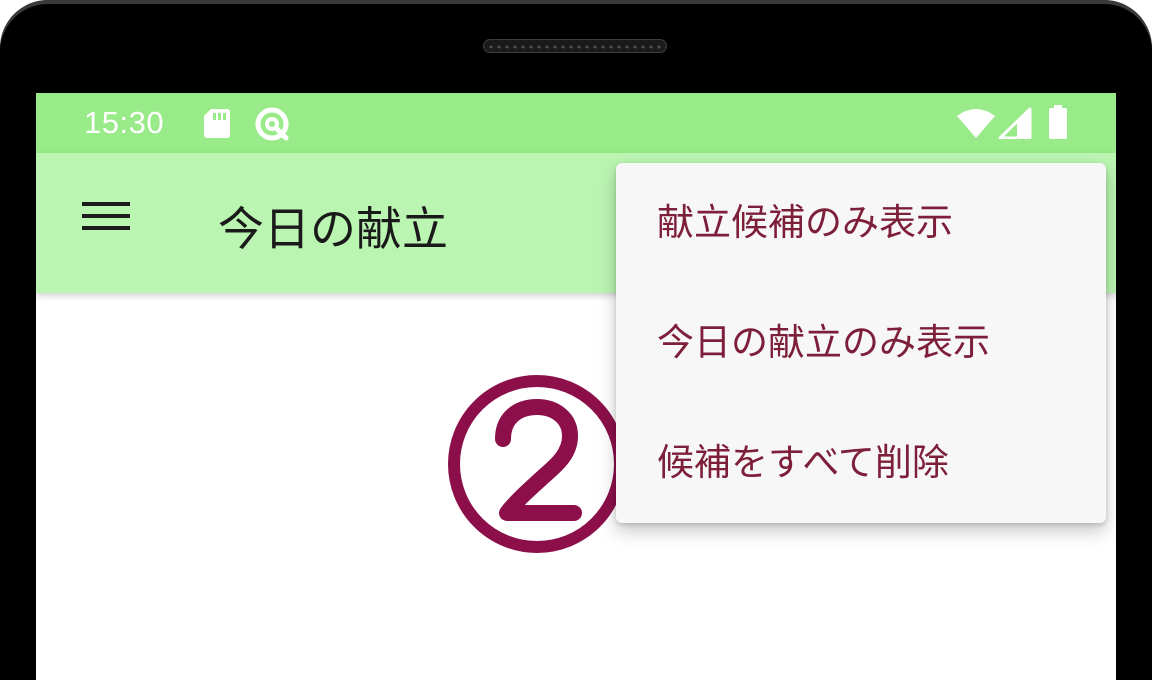 This screenshot has width=1152, height=680. What do you see at coordinates (124, 122) in the screenshot?
I see `status-time: 15:30` at bounding box center [124, 122].